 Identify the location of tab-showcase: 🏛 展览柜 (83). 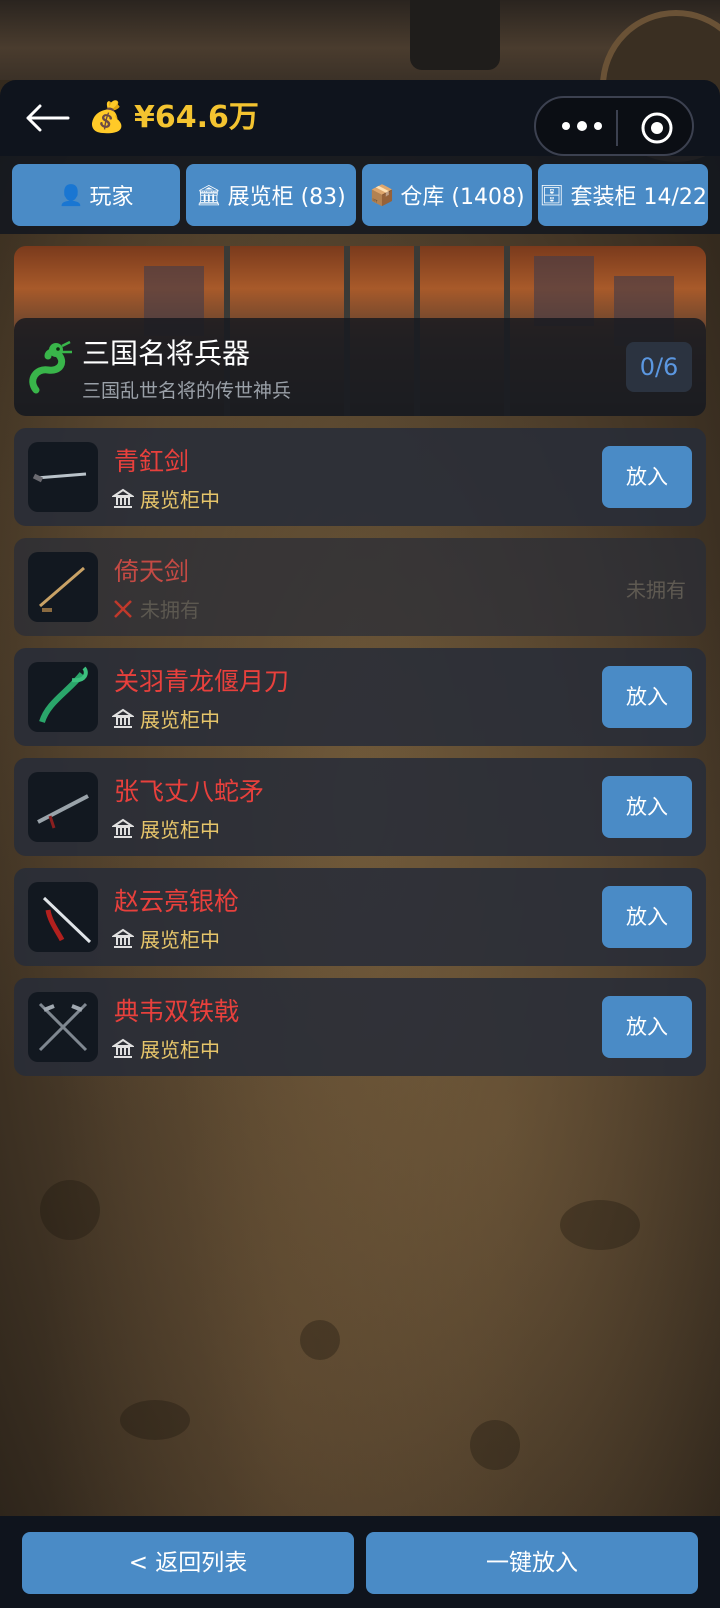
(271, 195).